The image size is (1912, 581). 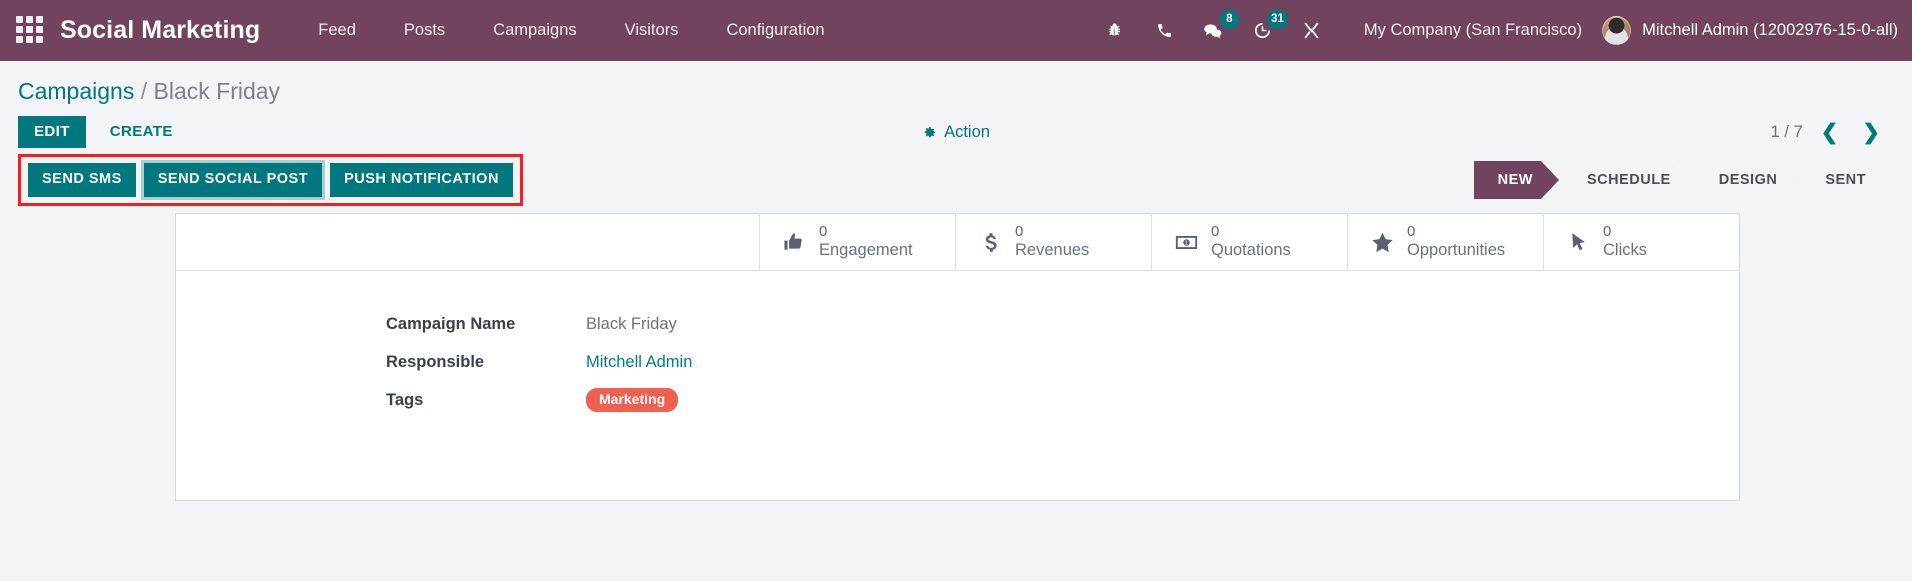 What do you see at coordinates (1382, 242) in the screenshot?
I see `star-icon` at bounding box center [1382, 242].